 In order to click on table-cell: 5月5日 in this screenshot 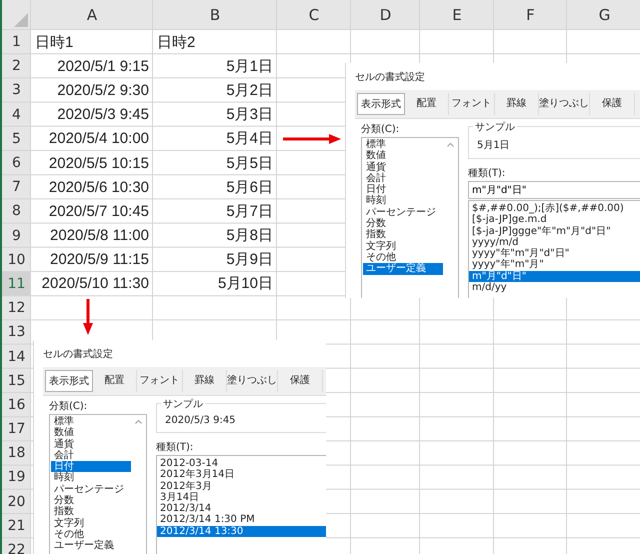, I will do `click(249, 163)`.